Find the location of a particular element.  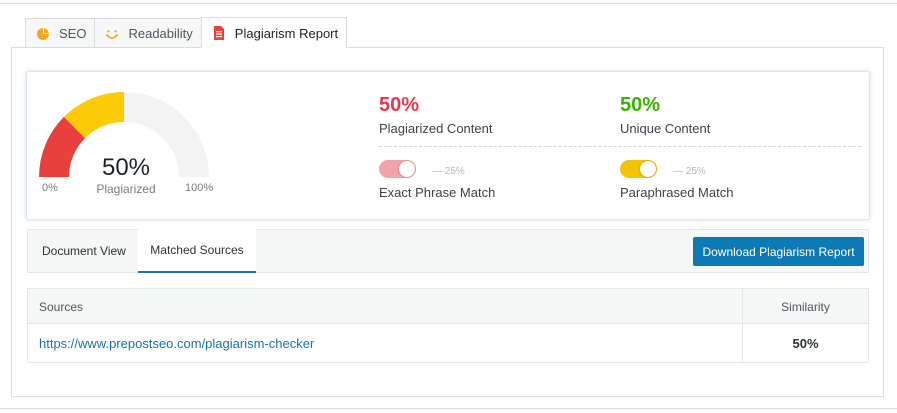

gauge-min-label: 0% is located at coordinates (50, 188).